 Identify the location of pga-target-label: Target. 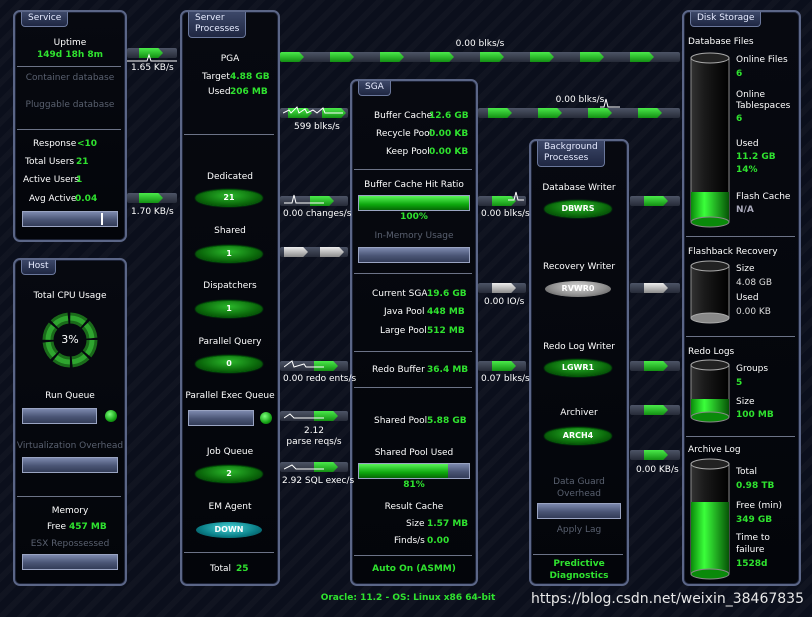
(216, 77).